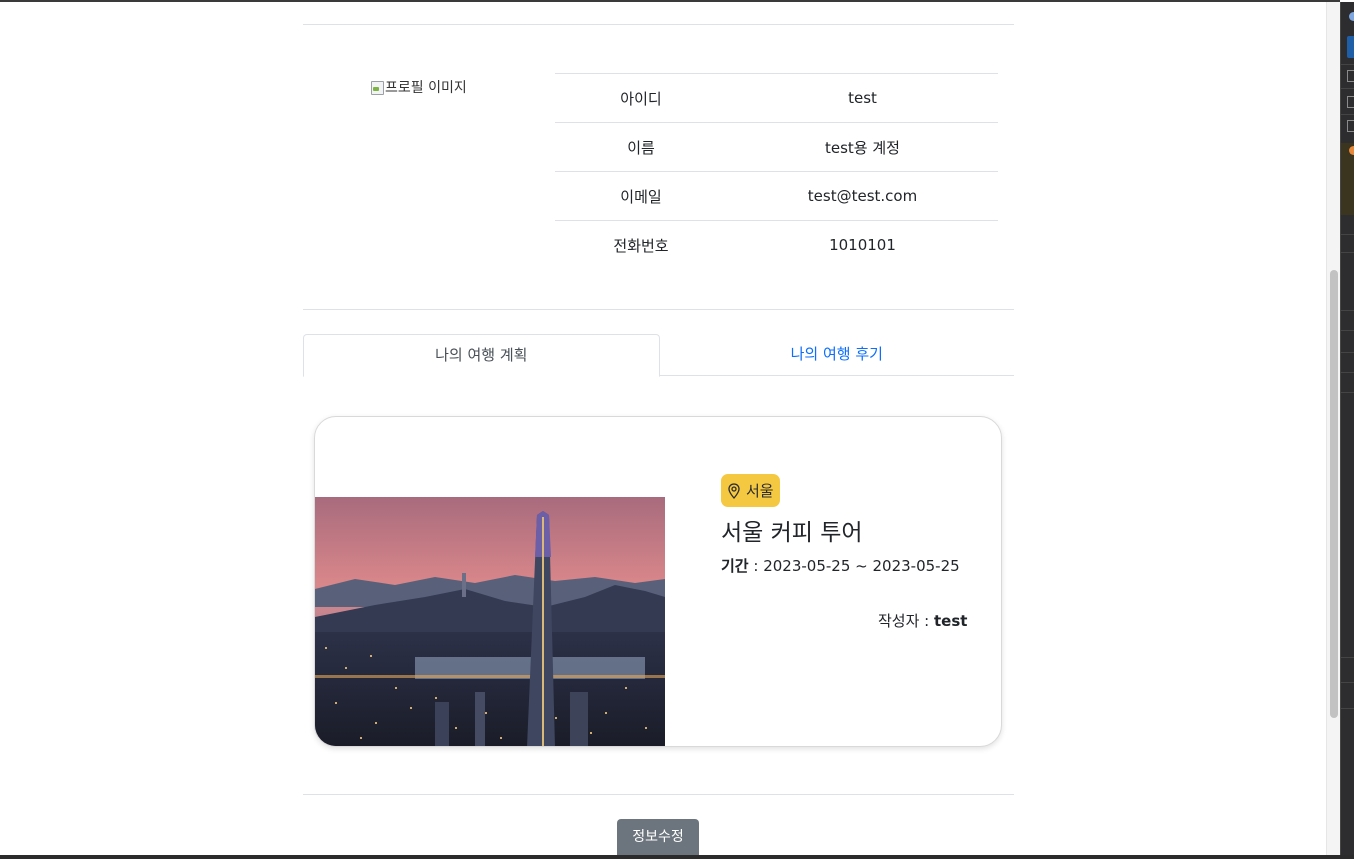 The width and height of the screenshot is (1354, 859). What do you see at coordinates (1350, 47) in the screenshot?
I see `devtools-tab-icon` at bounding box center [1350, 47].